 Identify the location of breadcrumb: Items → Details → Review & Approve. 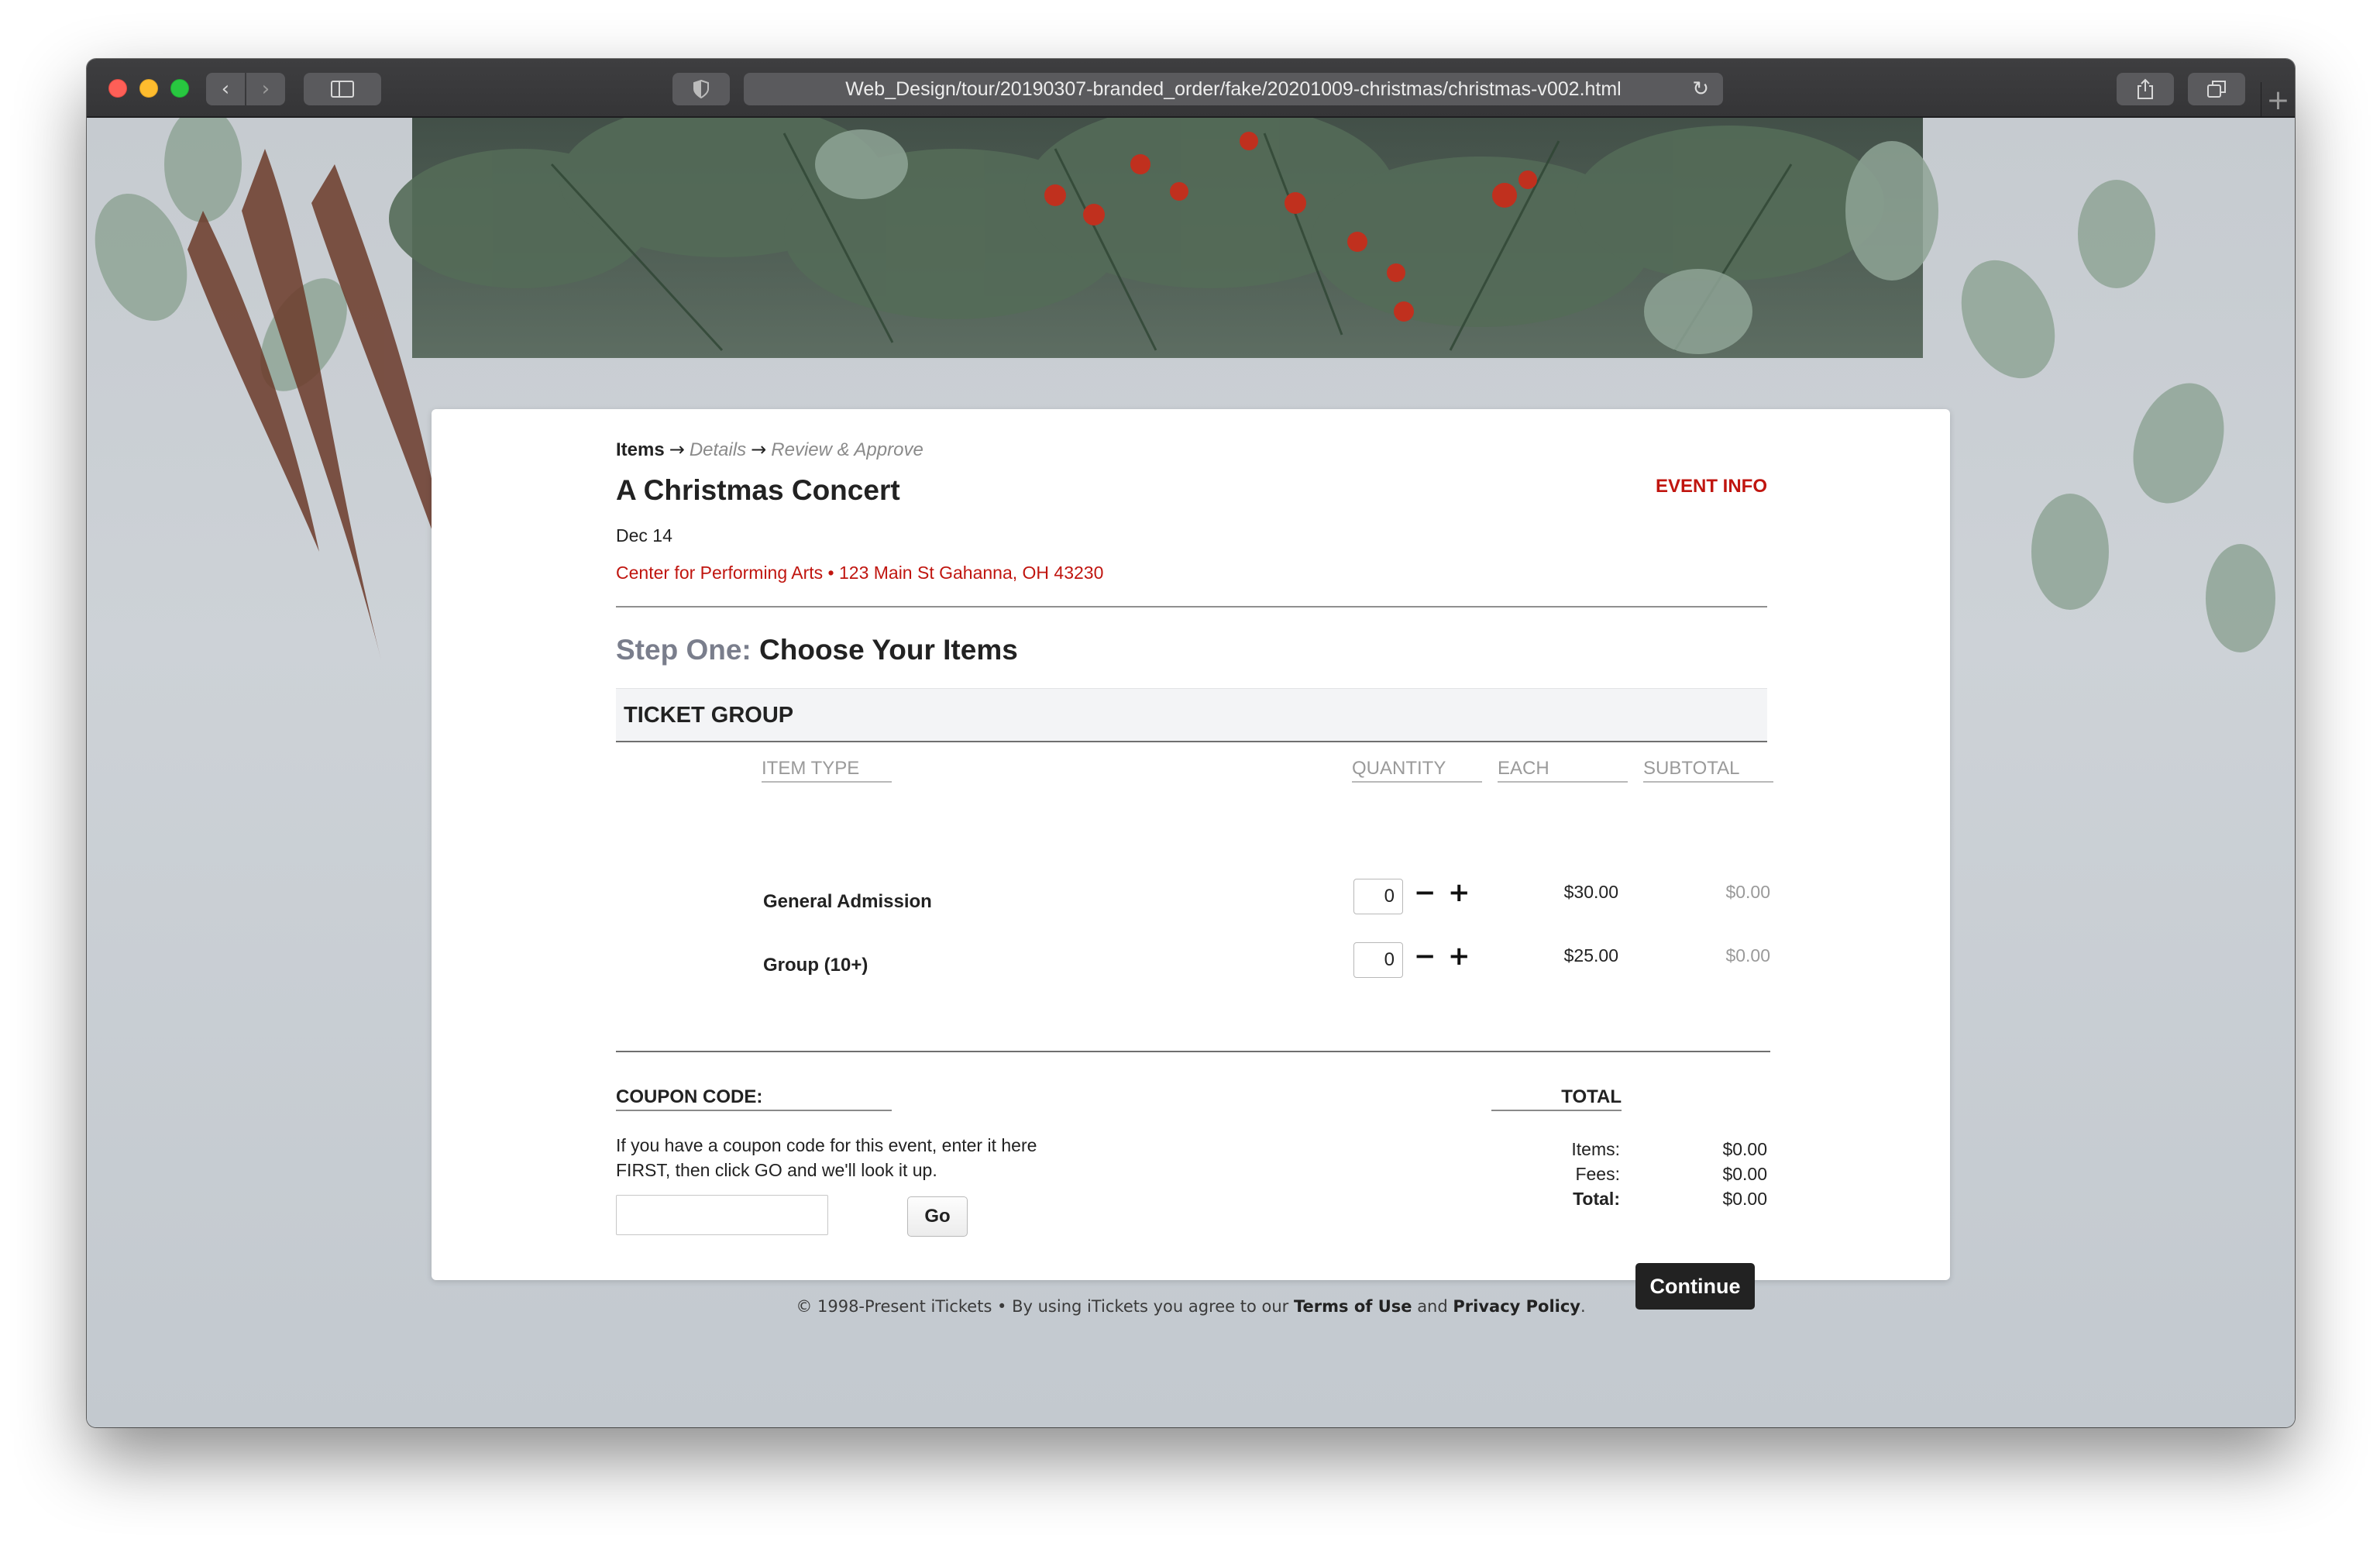
(770, 450).